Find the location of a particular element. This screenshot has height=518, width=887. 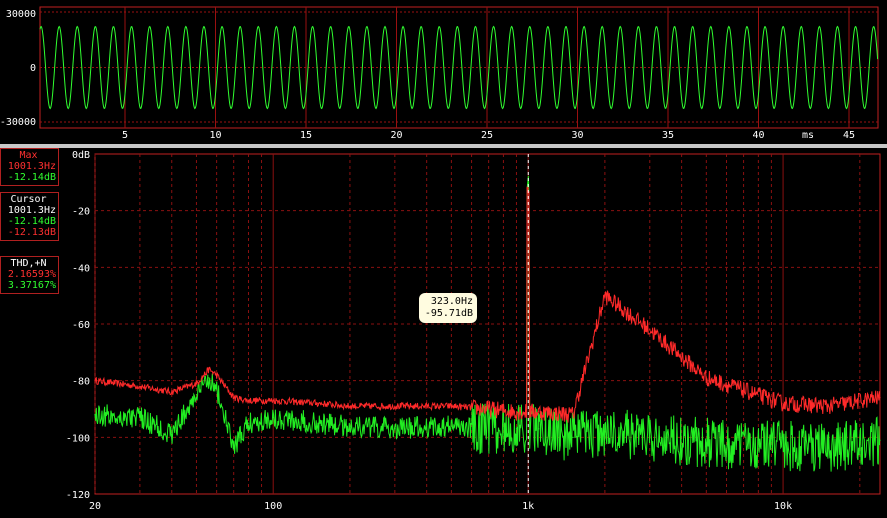

cursor-frequency: 1001.3Hz is located at coordinates (31, 210).